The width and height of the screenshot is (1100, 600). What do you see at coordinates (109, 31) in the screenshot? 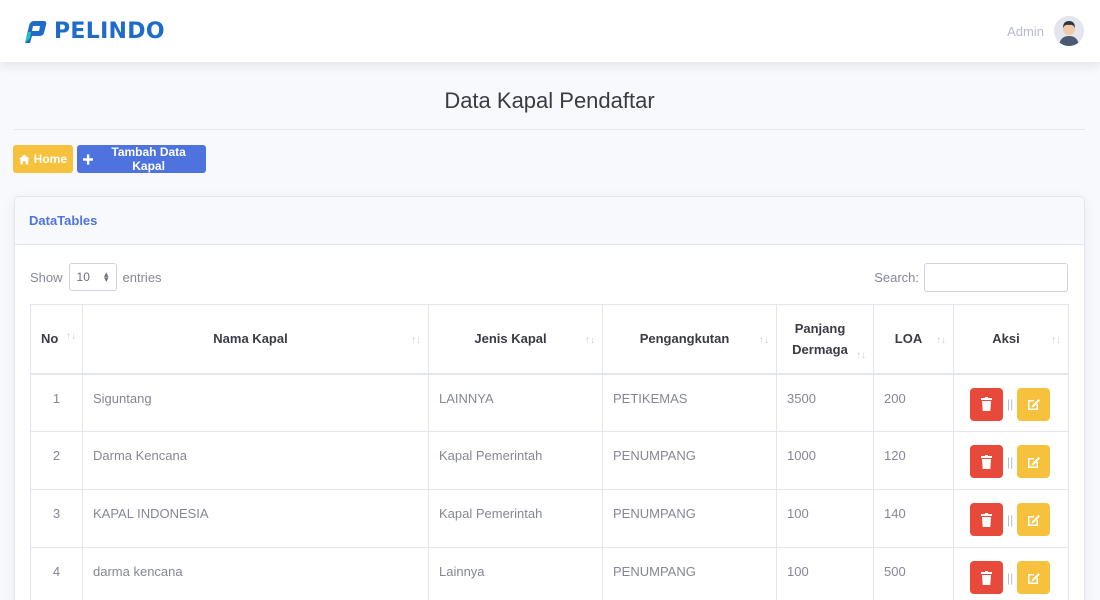
I see `brand-name: PELINDO` at bounding box center [109, 31].